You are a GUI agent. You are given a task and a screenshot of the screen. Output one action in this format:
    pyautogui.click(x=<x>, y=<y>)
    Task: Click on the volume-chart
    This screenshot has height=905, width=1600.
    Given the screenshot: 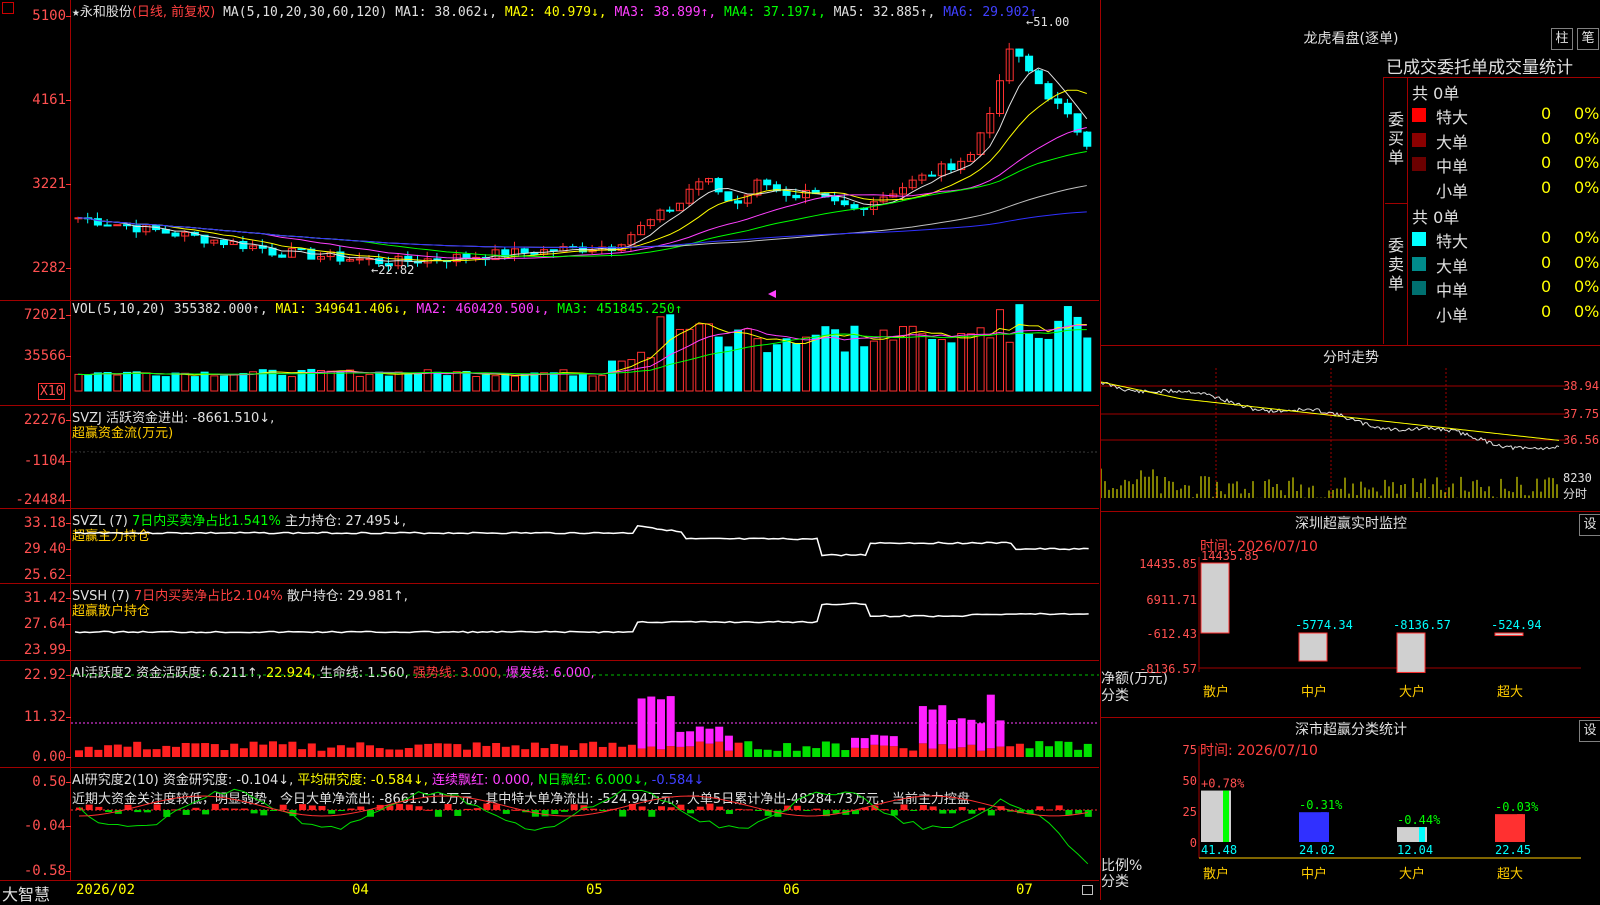 What is the action you would take?
    pyautogui.click(x=585, y=353)
    